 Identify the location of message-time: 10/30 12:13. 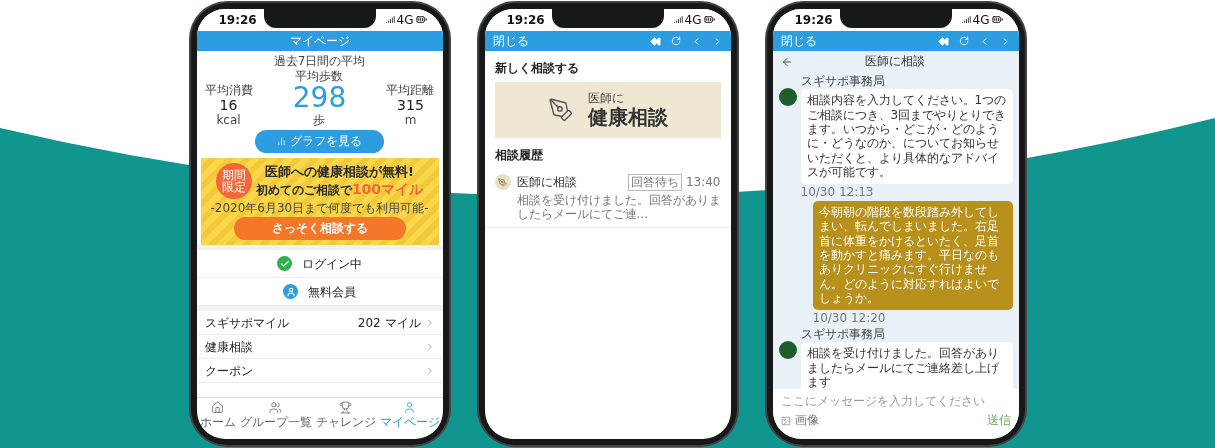
(837, 191).